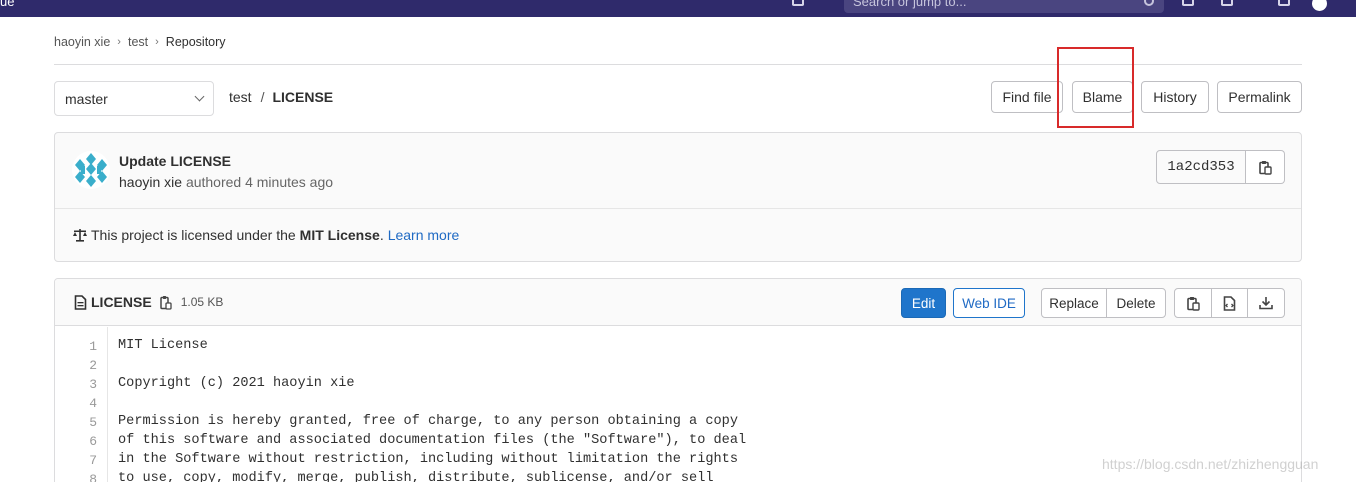 The width and height of the screenshot is (1356, 482). I want to click on download-icon, so click(1266, 303).